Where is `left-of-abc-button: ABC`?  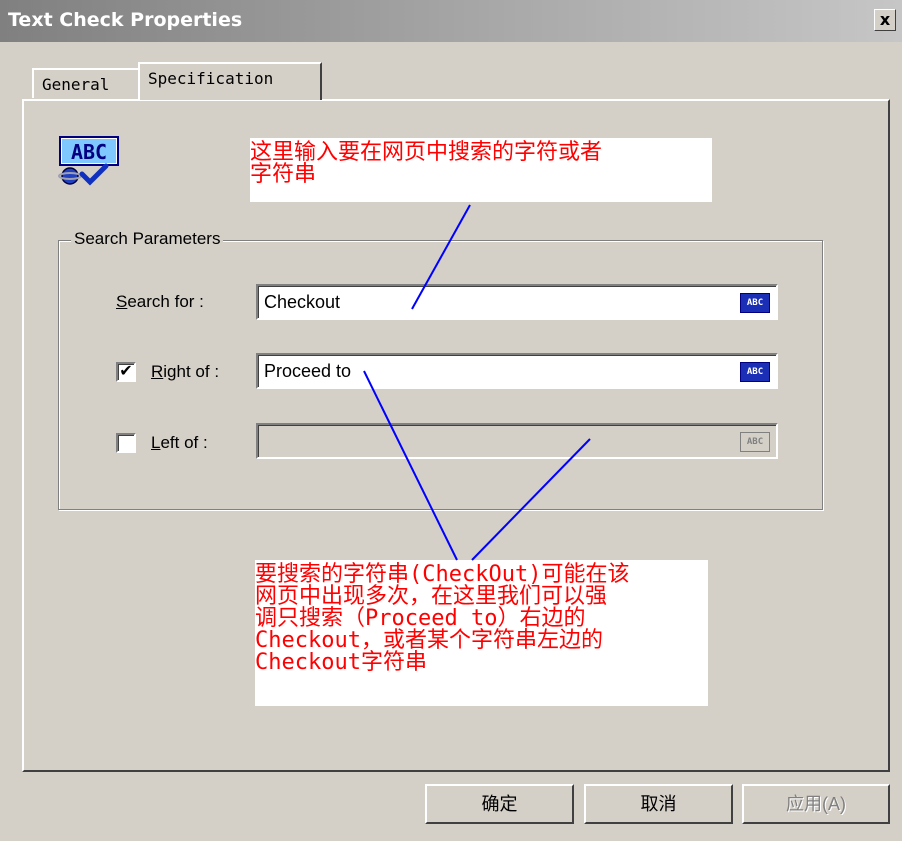
left-of-abc-button: ABC is located at coordinates (755, 442).